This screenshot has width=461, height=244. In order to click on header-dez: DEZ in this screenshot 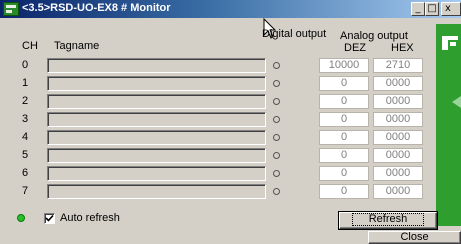, I will do `click(355, 48)`.